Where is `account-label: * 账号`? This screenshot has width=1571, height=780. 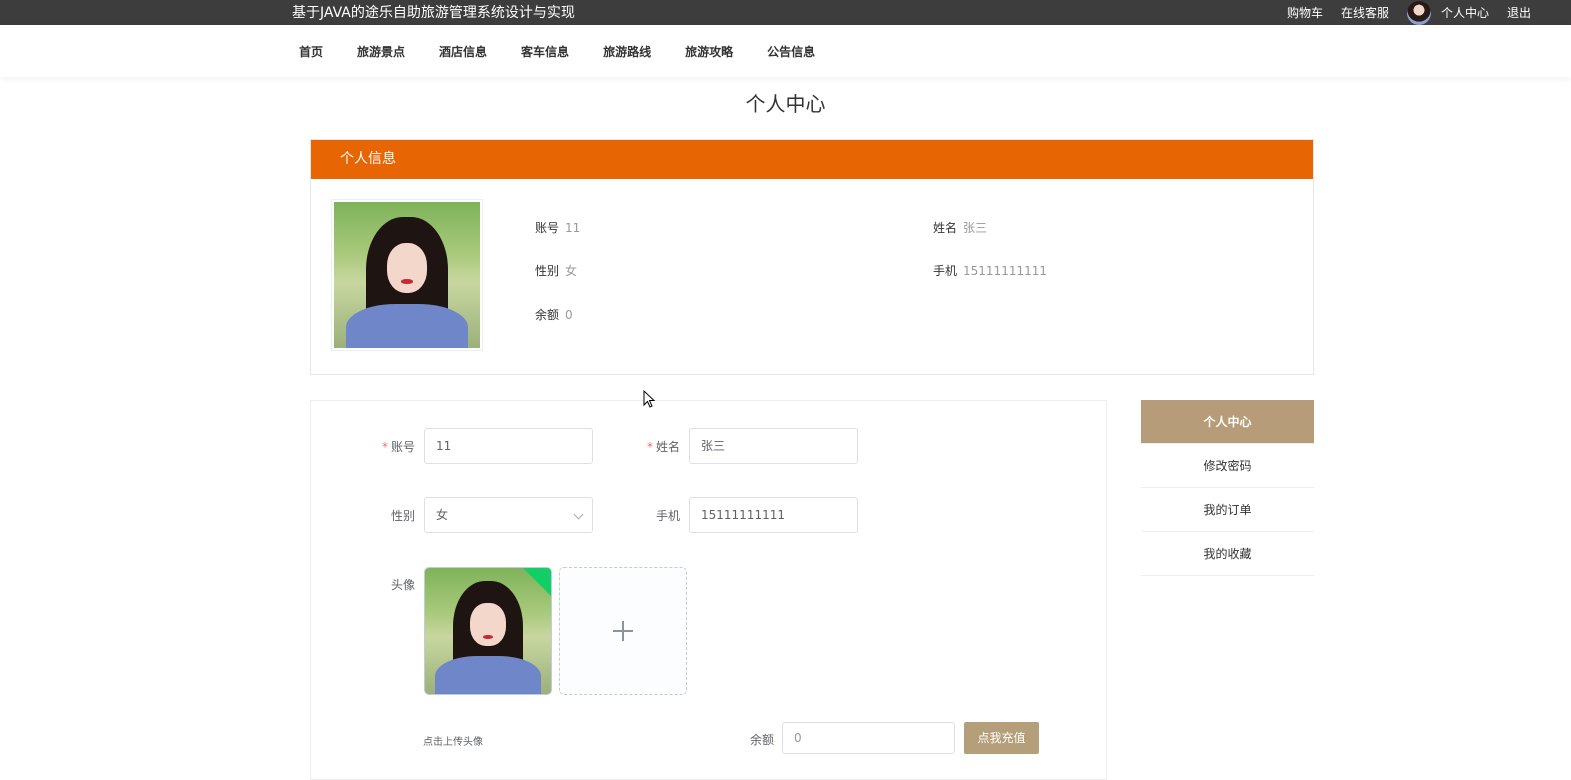
account-label: * 账号 is located at coordinates (398, 447).